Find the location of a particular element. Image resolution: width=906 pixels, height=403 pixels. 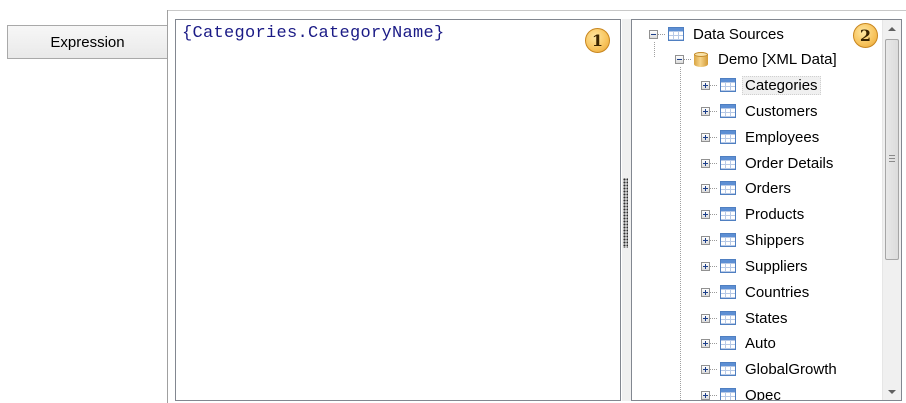

splitter-grip-icon is located at coordinates (625, 213).